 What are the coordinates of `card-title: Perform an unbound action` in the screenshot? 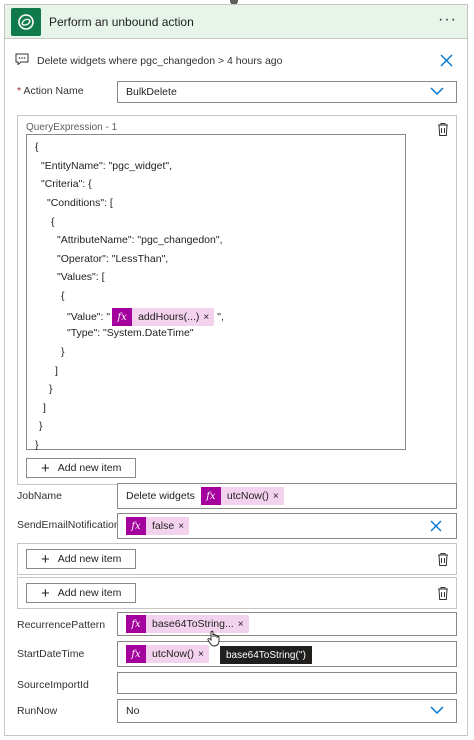 It's located at (121, 22).